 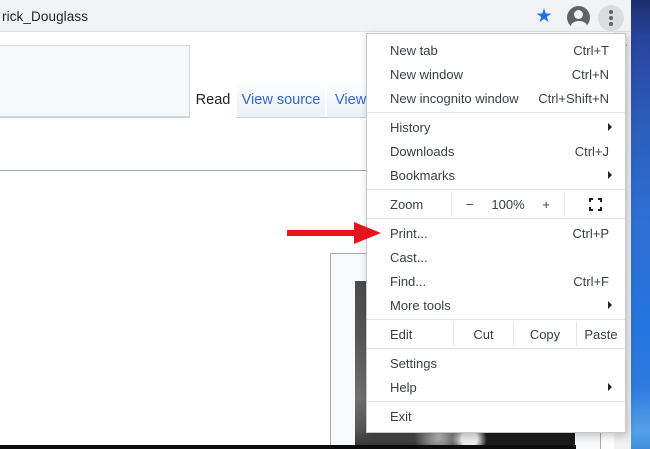 I want to click on menu-item-shortcut: Ctrl+Shift+N, so click(x=573, y=98).